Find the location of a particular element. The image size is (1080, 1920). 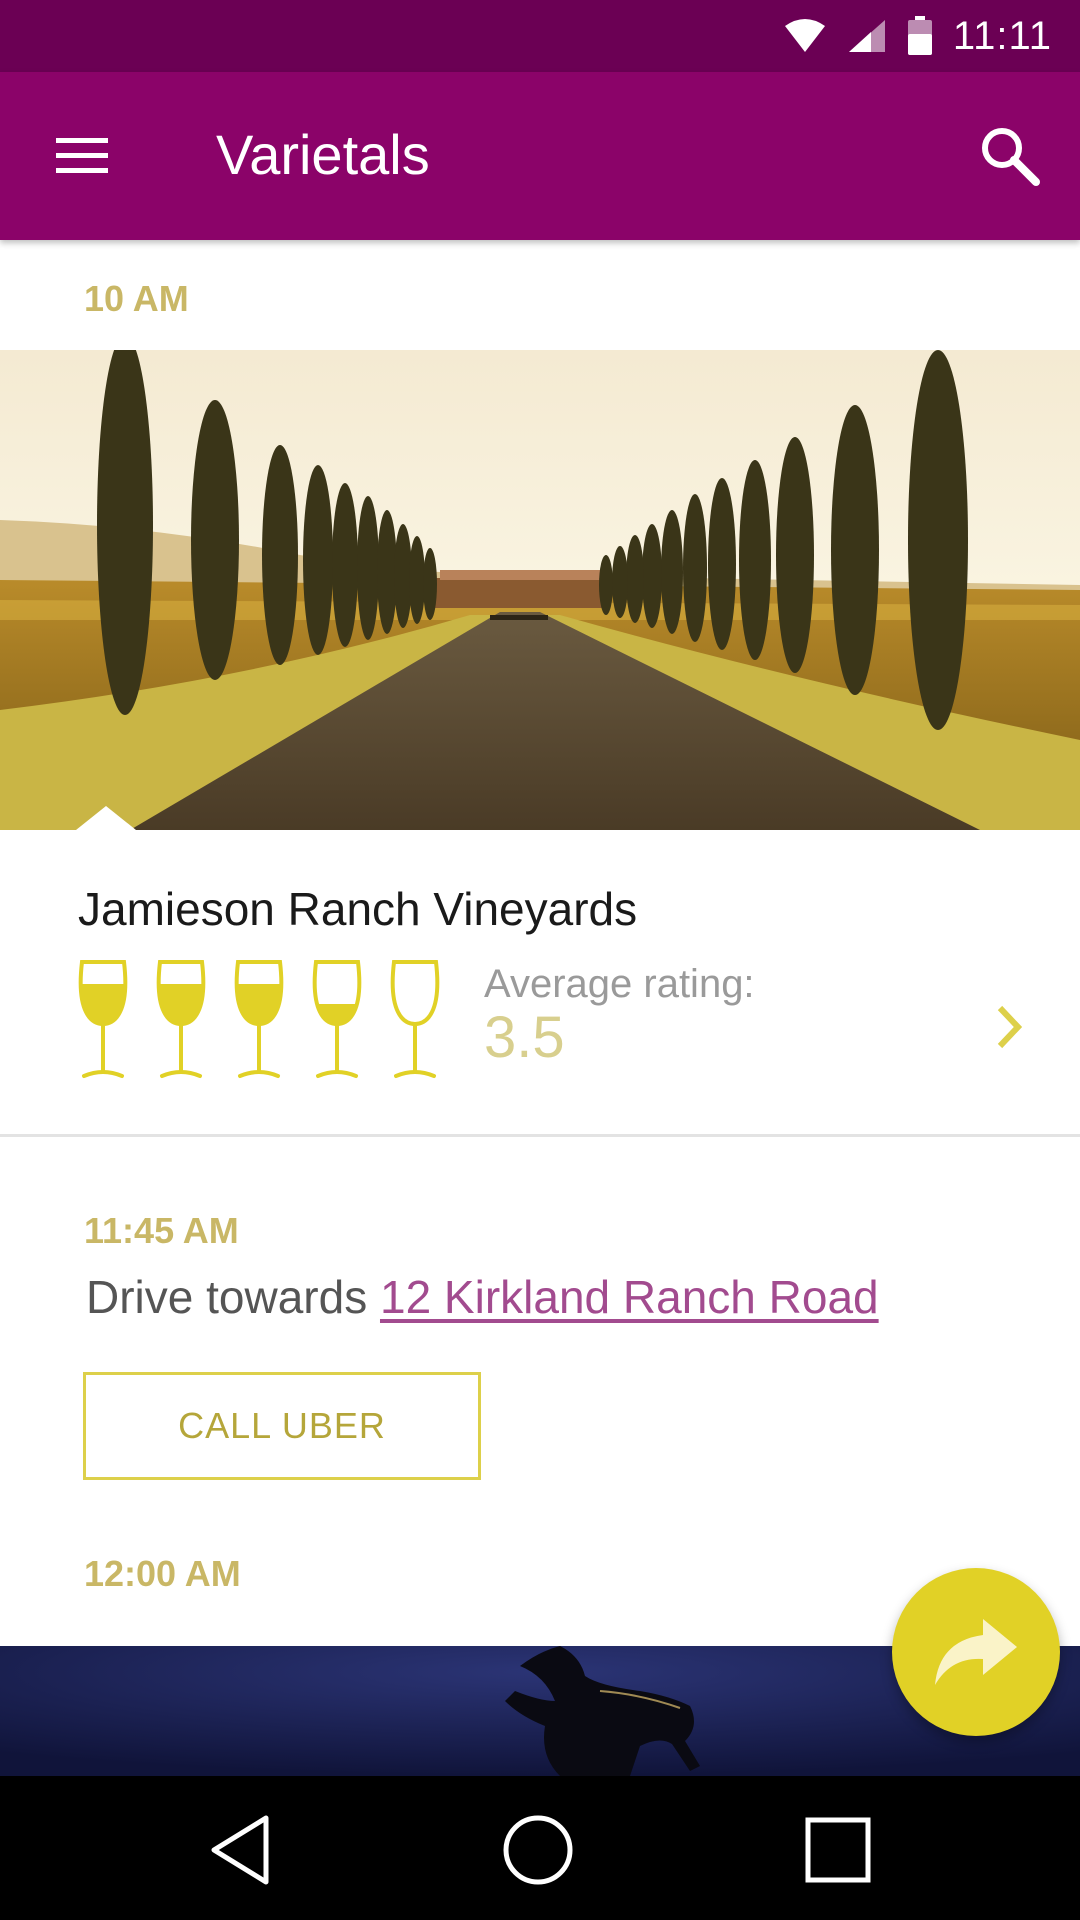

time-label: 12:00 AM is located at coordinates (162, 1573).